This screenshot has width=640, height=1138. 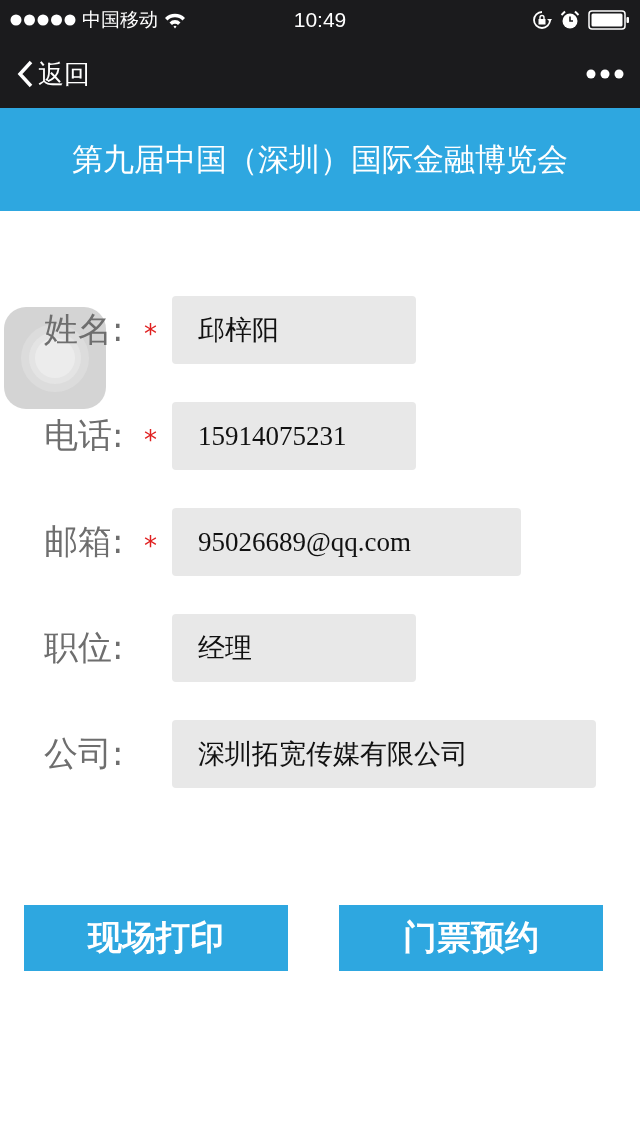 I want to click on wifi-icon, so click(x=175, y=20).